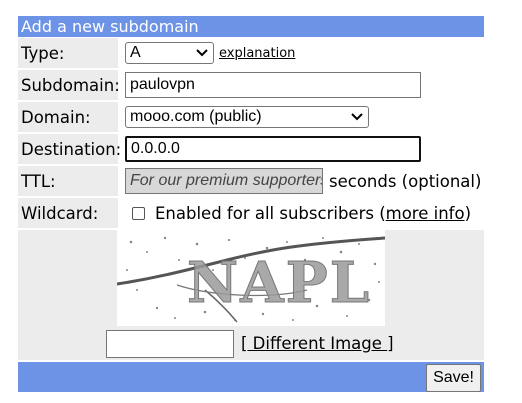 This screenshot has height=403, width=522. What do you see at coordinates (273, 85) in the screenshot?
I see `subdomain-input: paulovpn` at bounding box center [273, 85].